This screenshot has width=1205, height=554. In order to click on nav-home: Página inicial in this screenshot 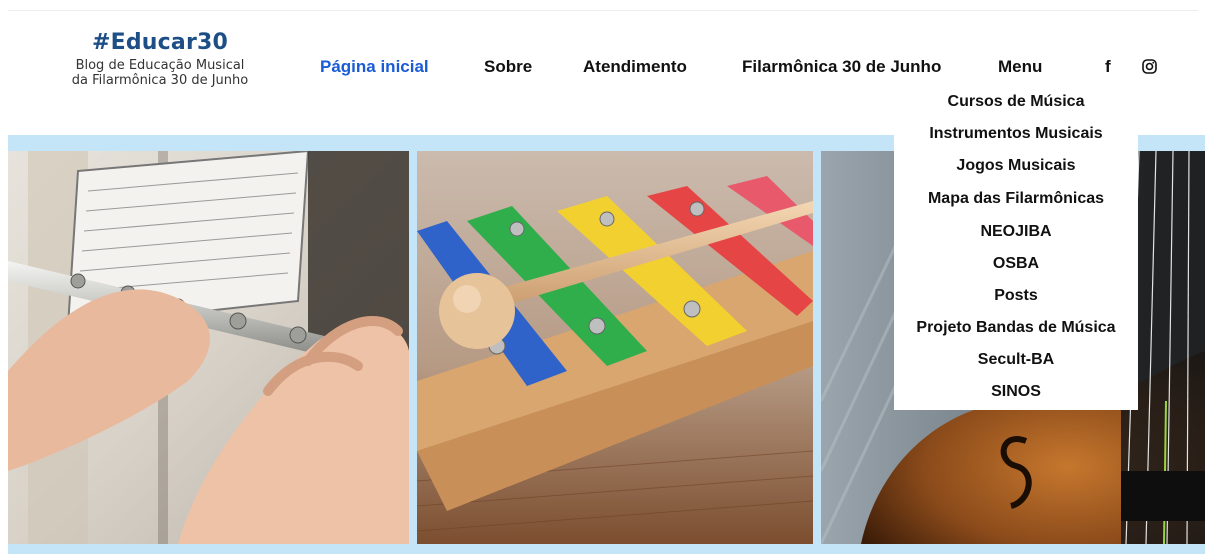, I will do `click(374, 67)`.